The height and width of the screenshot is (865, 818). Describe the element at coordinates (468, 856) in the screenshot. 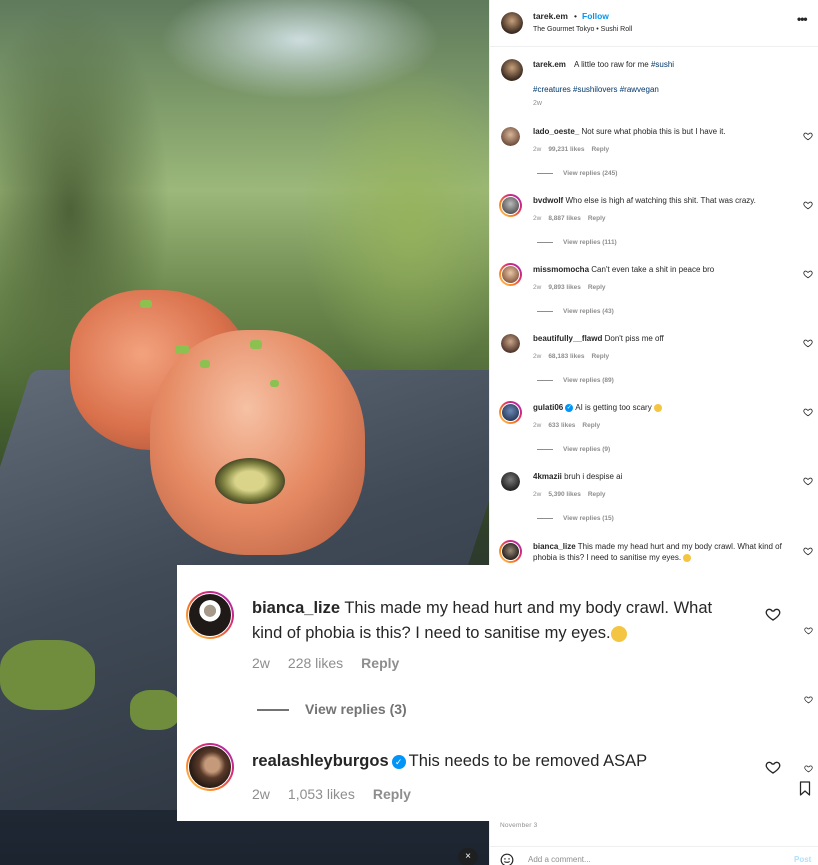

I see `mute-icon: ×` at that location.